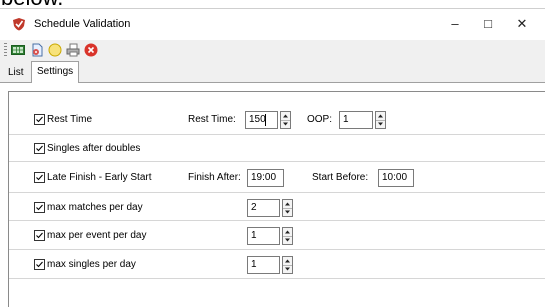  What do you see at coordinates (522, 24) in the screenshot?
I see `close-button: ✕` at bounding box center [522, 24].